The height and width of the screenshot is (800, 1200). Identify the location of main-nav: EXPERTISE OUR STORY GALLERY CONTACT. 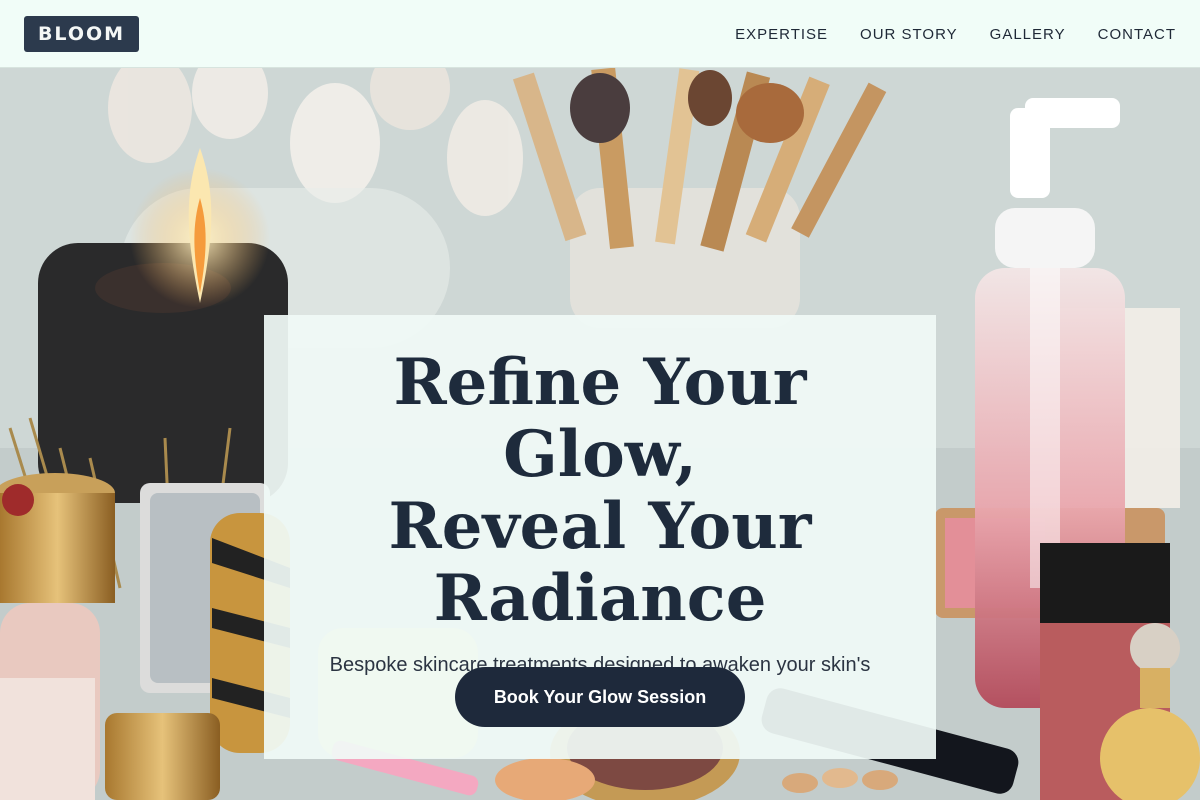
(939, 34).